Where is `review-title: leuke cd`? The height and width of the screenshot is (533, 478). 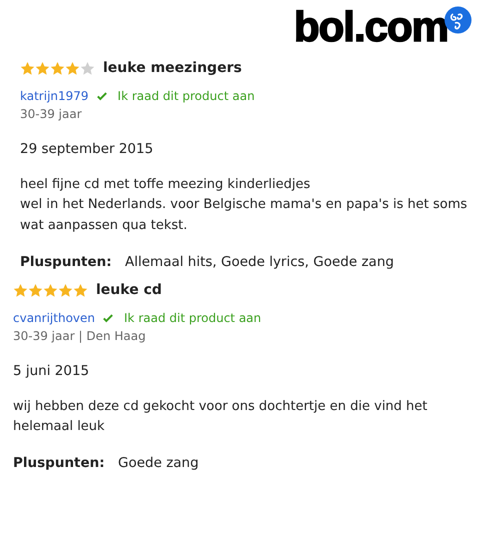
review-title: leuke cd is located at coordinates (129, 290).